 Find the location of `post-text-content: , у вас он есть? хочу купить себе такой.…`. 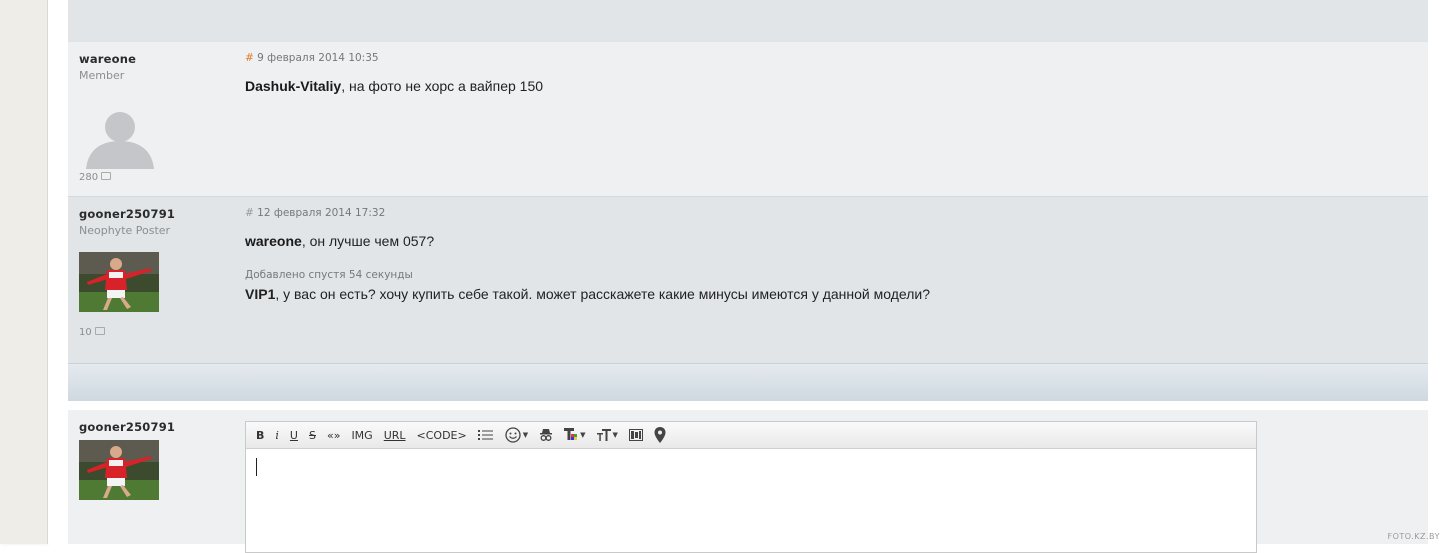

post-text-content: , у вас он есть? хочу купить себе такой.… is located at coordinates (603, 294).